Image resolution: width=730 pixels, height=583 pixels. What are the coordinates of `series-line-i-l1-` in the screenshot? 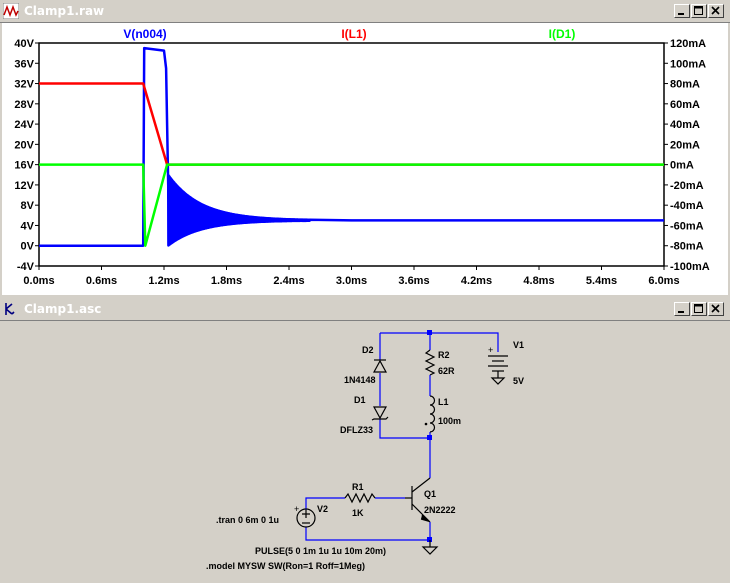 It's located at (351, 124).